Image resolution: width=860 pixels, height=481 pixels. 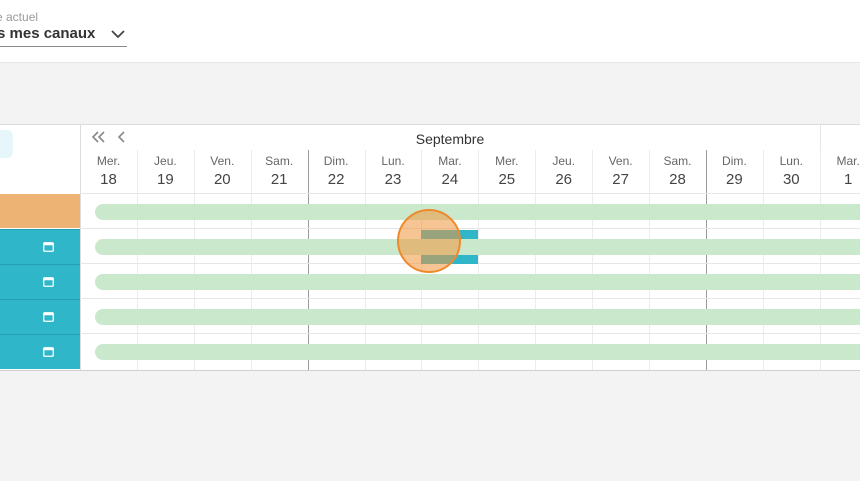 I want to click on day-header: Dim. 22, so click(x=336, y=171).